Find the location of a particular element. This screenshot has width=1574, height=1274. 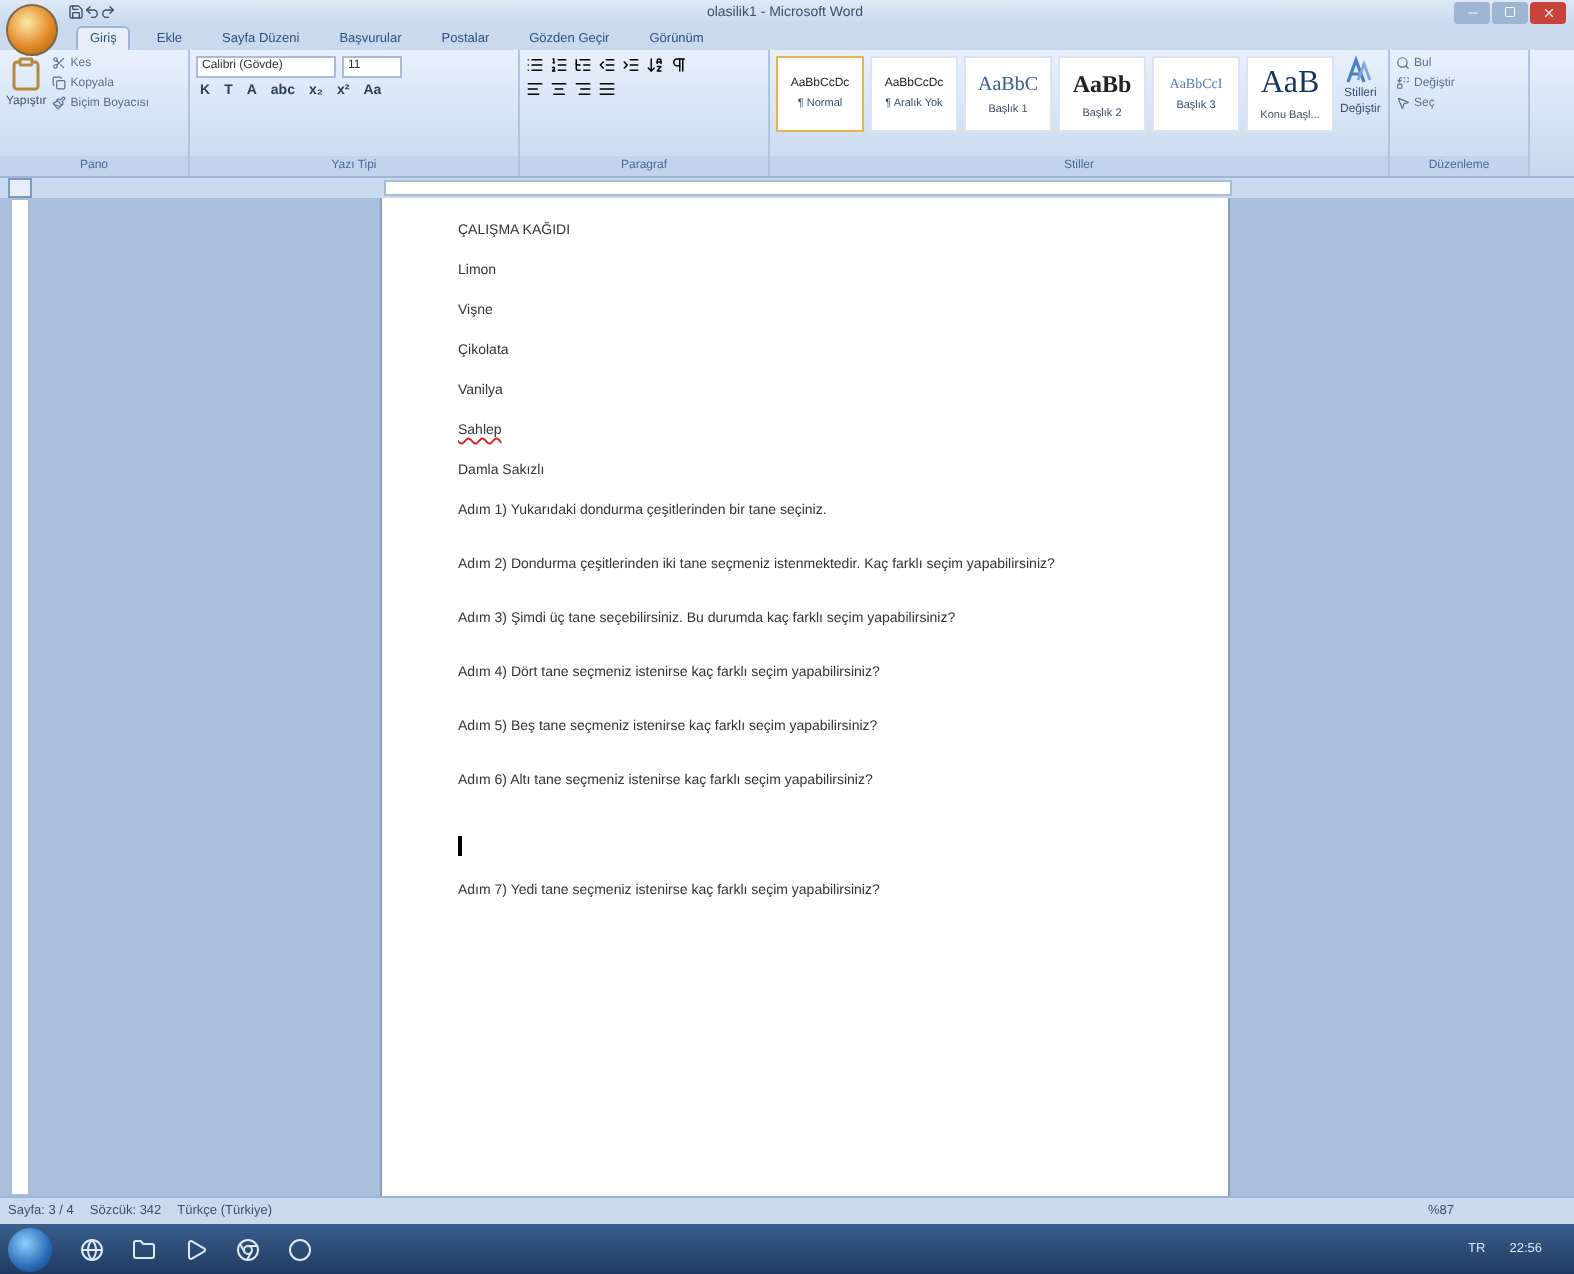

multilevel-list-icon is located at coordinates (583, 65).